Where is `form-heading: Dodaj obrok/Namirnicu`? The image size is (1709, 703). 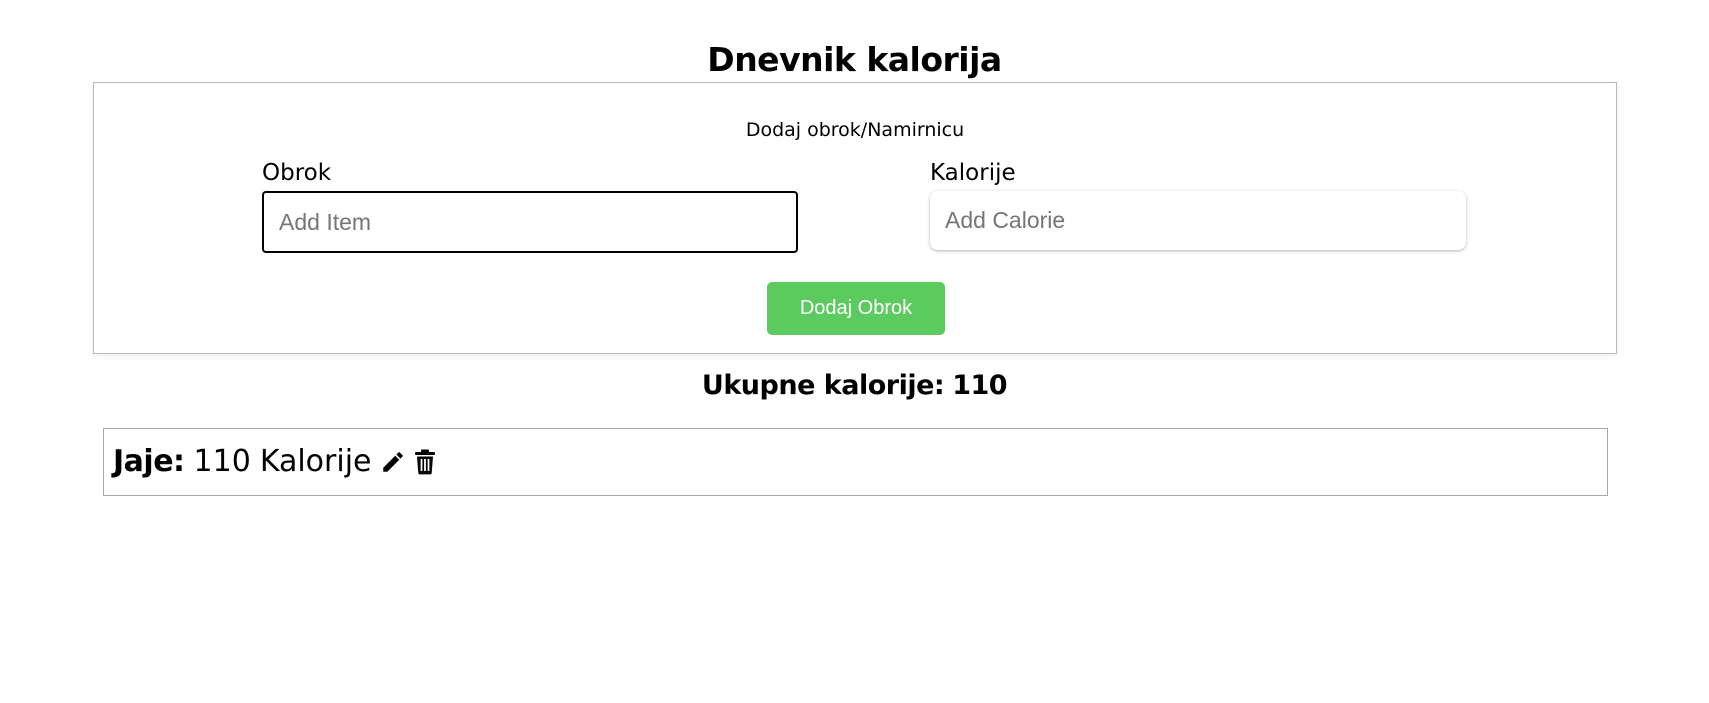 form-heading: Dodaj obrok/Namirnicu is located at coordinates (855, 130).